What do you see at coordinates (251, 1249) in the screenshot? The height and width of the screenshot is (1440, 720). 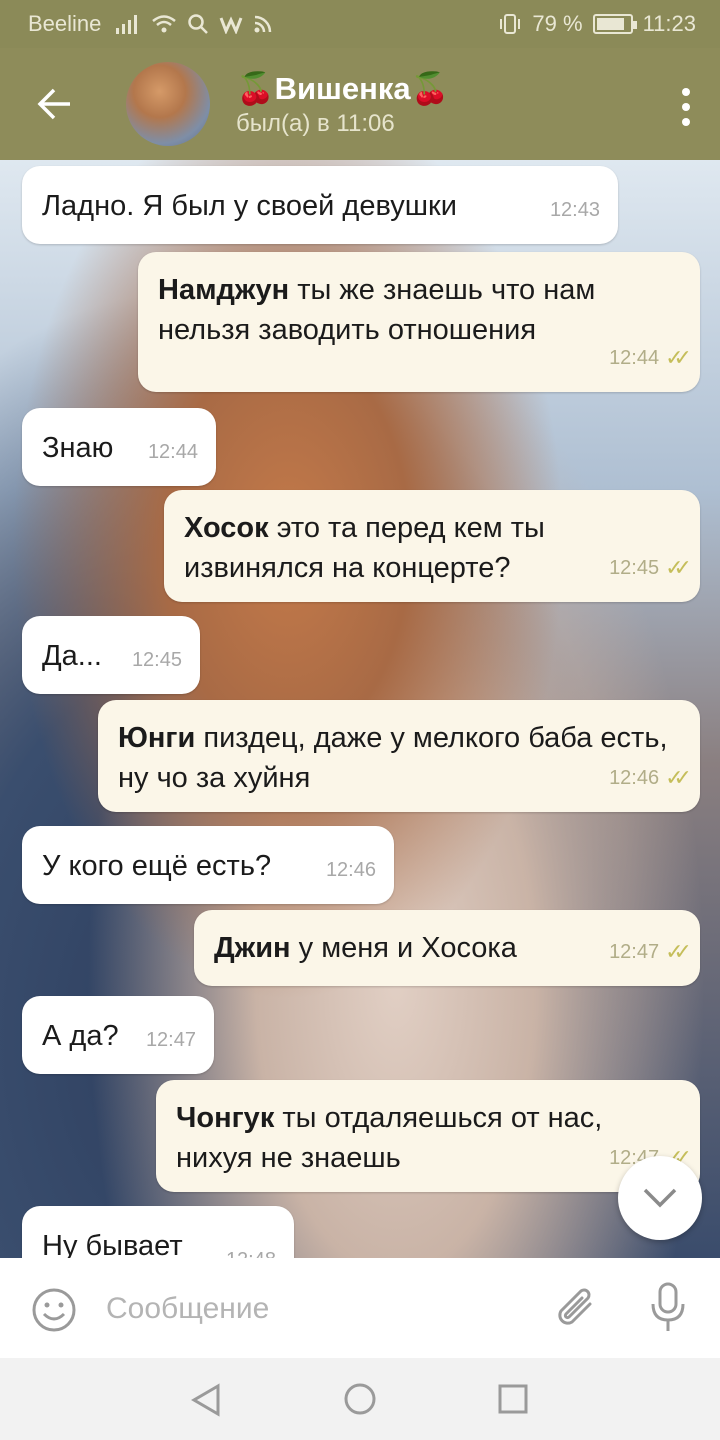 I see `message-time: 12:48` at bounding box center [251, 1249].